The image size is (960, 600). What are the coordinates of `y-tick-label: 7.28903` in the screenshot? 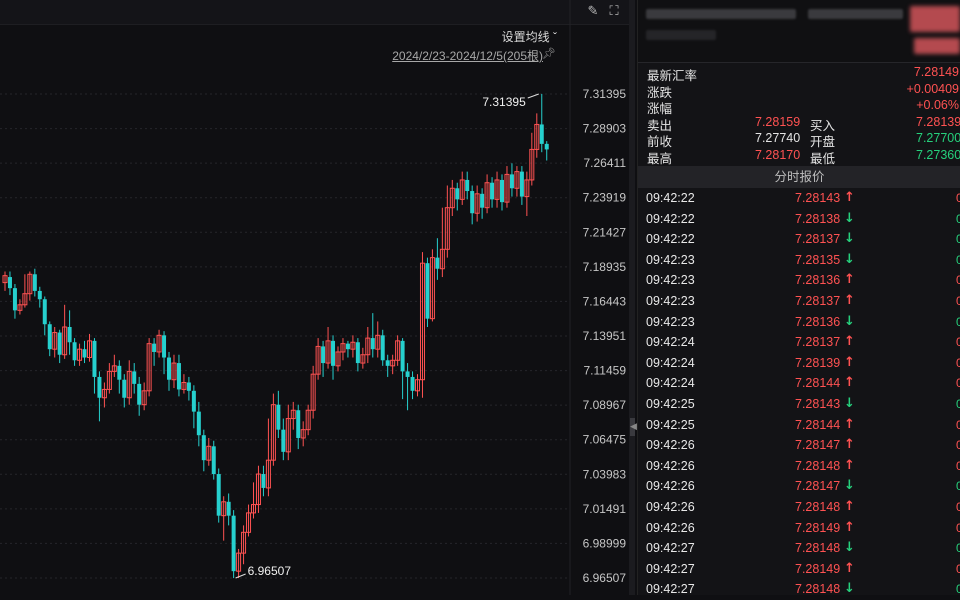 It's located at (605, 129).